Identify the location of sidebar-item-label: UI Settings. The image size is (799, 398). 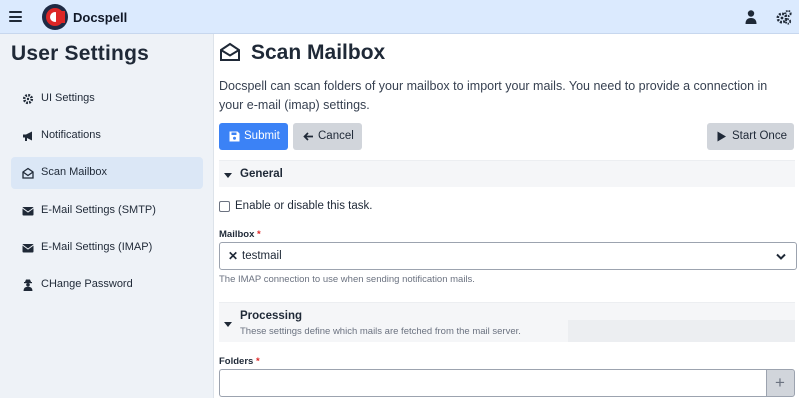
(68, 98).